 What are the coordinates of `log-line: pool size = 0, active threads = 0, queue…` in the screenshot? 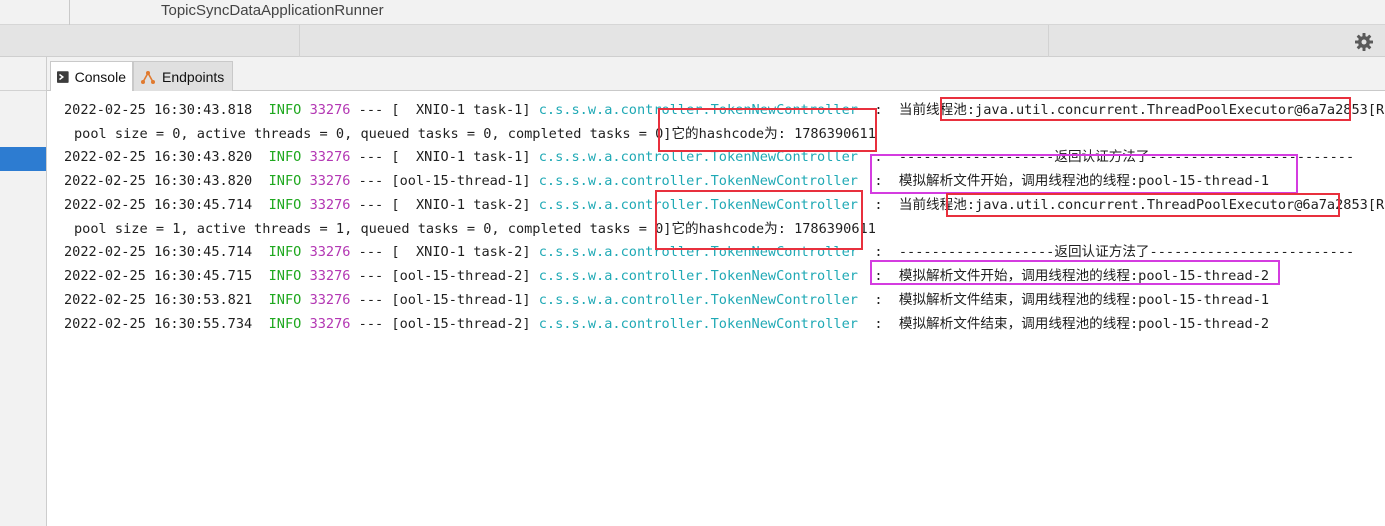 It's located at (475, 134).